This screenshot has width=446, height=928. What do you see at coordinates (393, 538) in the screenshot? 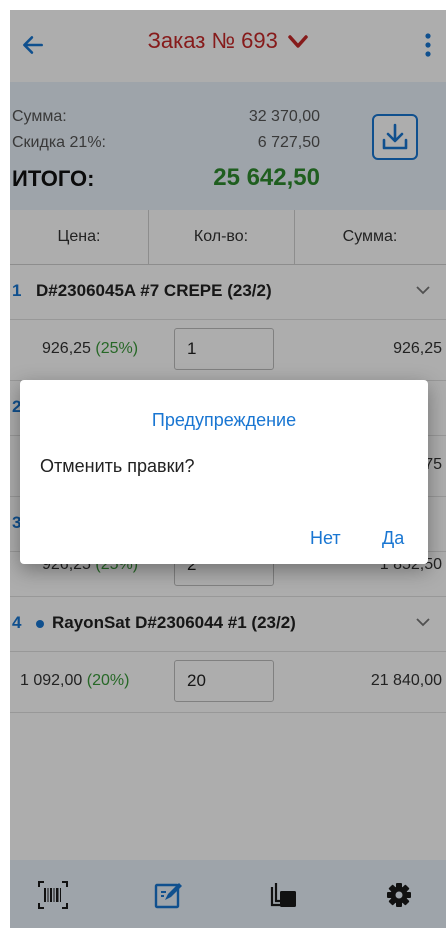
I see `yes-button: Да` at bounding box center [393, 538].